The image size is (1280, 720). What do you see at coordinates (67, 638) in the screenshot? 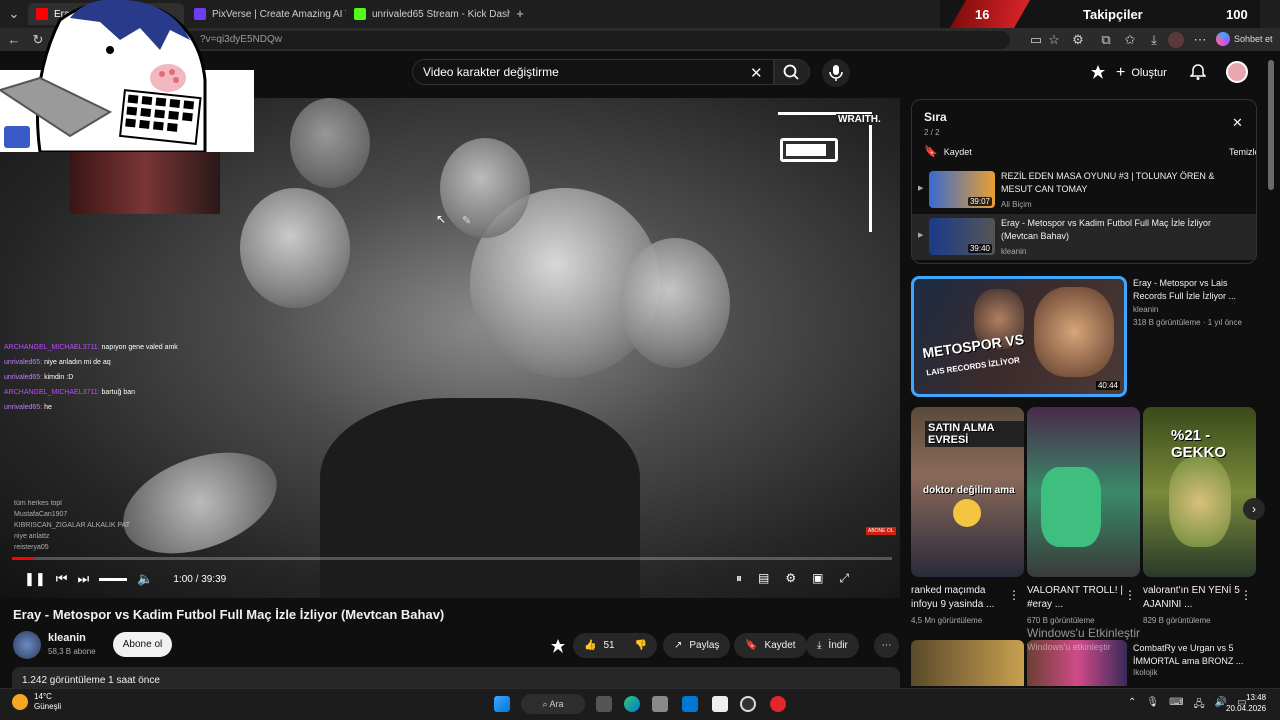
I see `channel-name: kleanin` at bounding box center [67, 638].